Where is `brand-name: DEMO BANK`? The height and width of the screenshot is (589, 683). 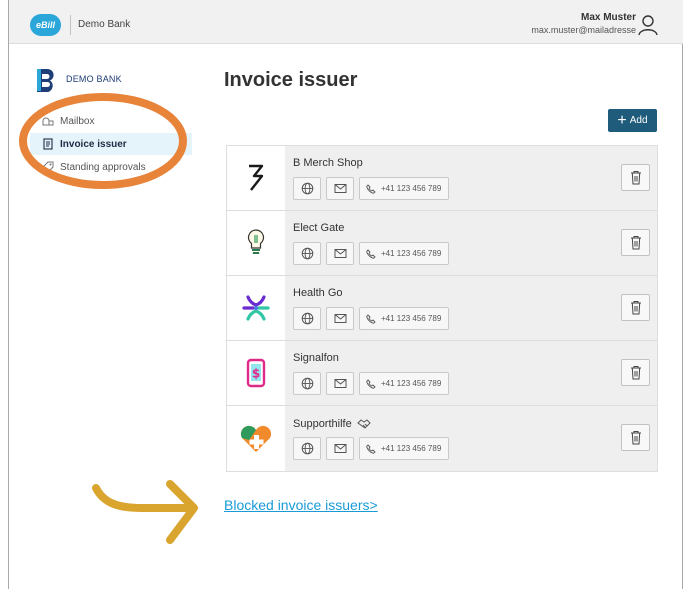 brand-name: DEMO BANK is located at coordinates (94, 79).